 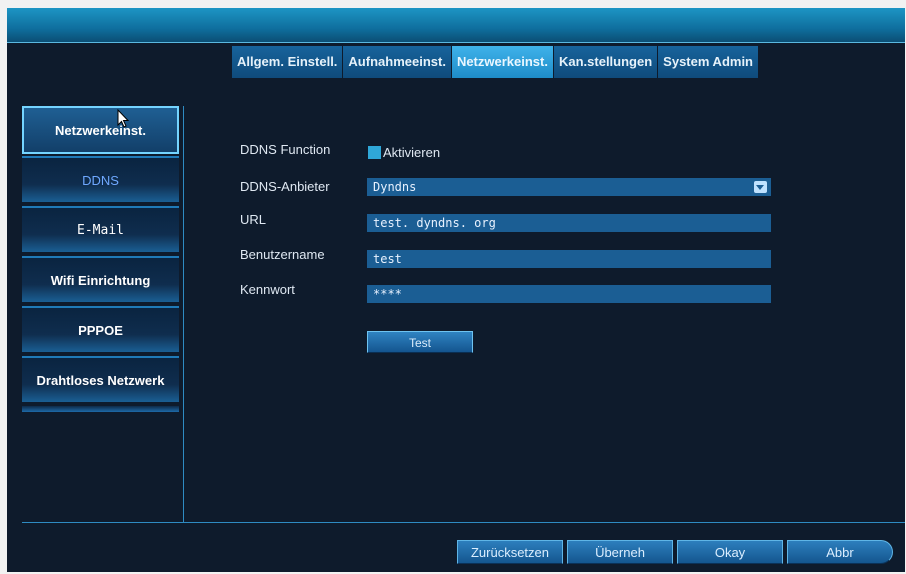 I want to click on apply-button: Überneh, so click(x=620, y=552).